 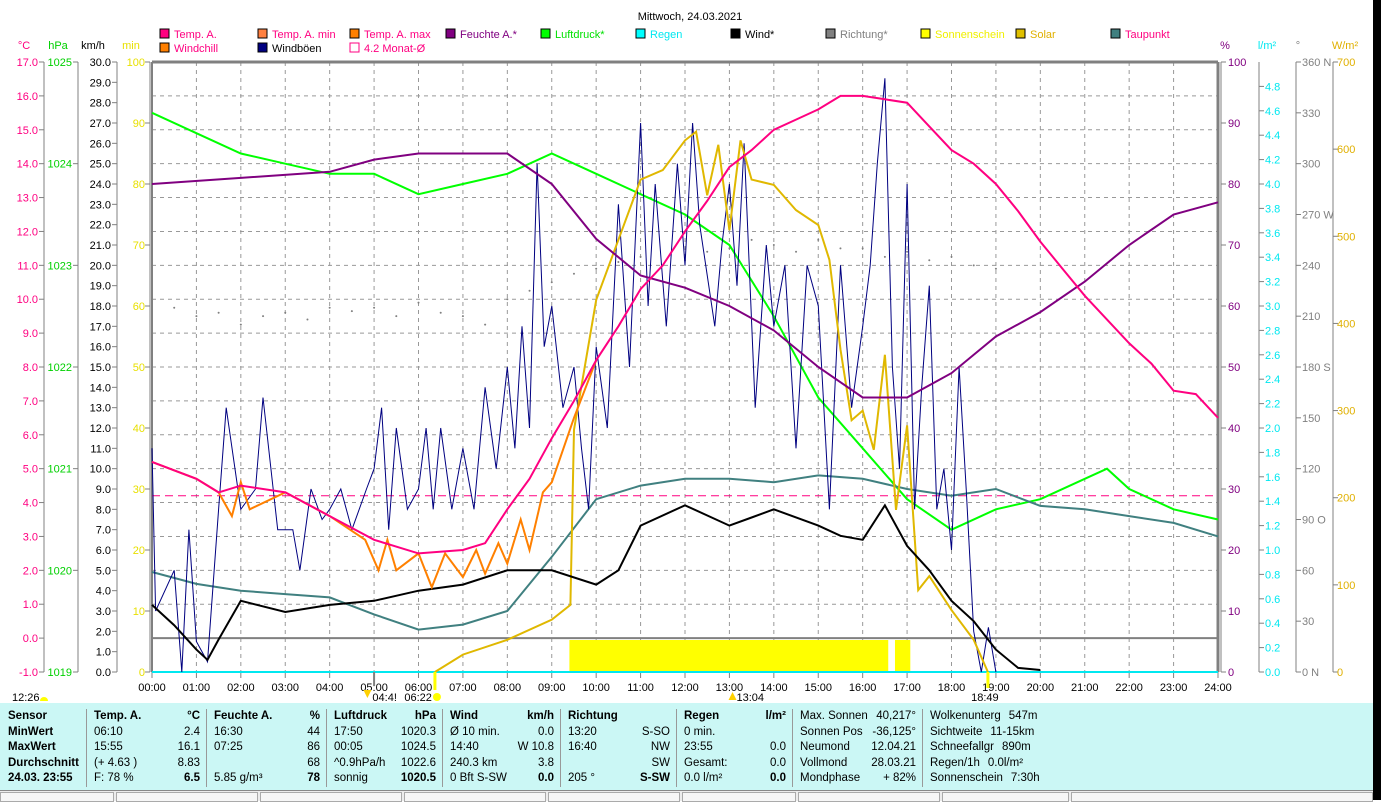 I want to click on axis-tick-label-rain: 0.6, so click(x=1272, y=600).